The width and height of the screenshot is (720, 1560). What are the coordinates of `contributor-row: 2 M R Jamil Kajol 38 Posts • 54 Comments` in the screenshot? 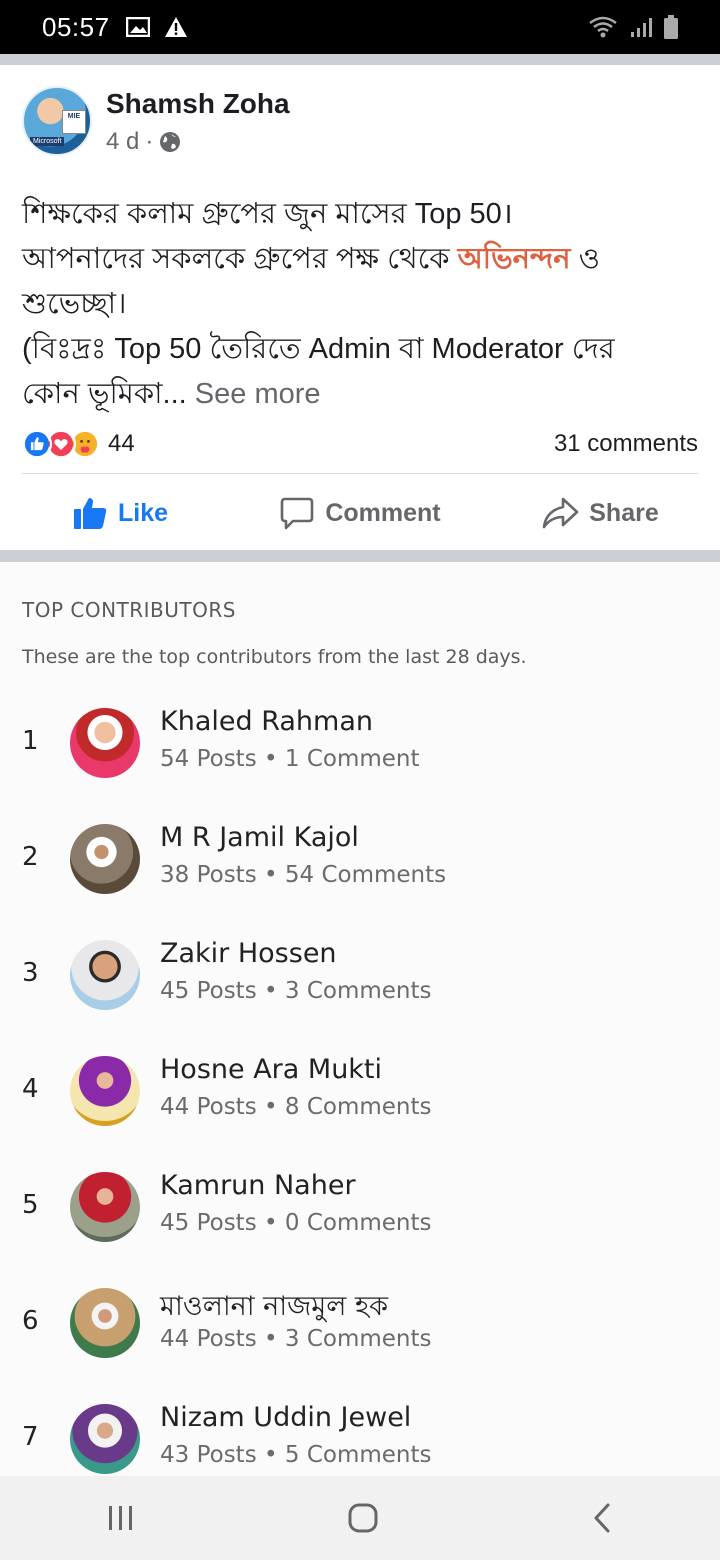 It's located at (360, 863).